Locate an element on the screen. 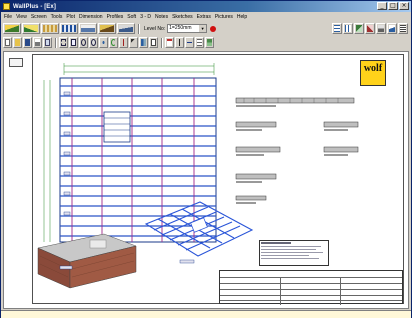 The width and height of the screenshot is (412, 318). pan-button is located at coordinates (103, 42).